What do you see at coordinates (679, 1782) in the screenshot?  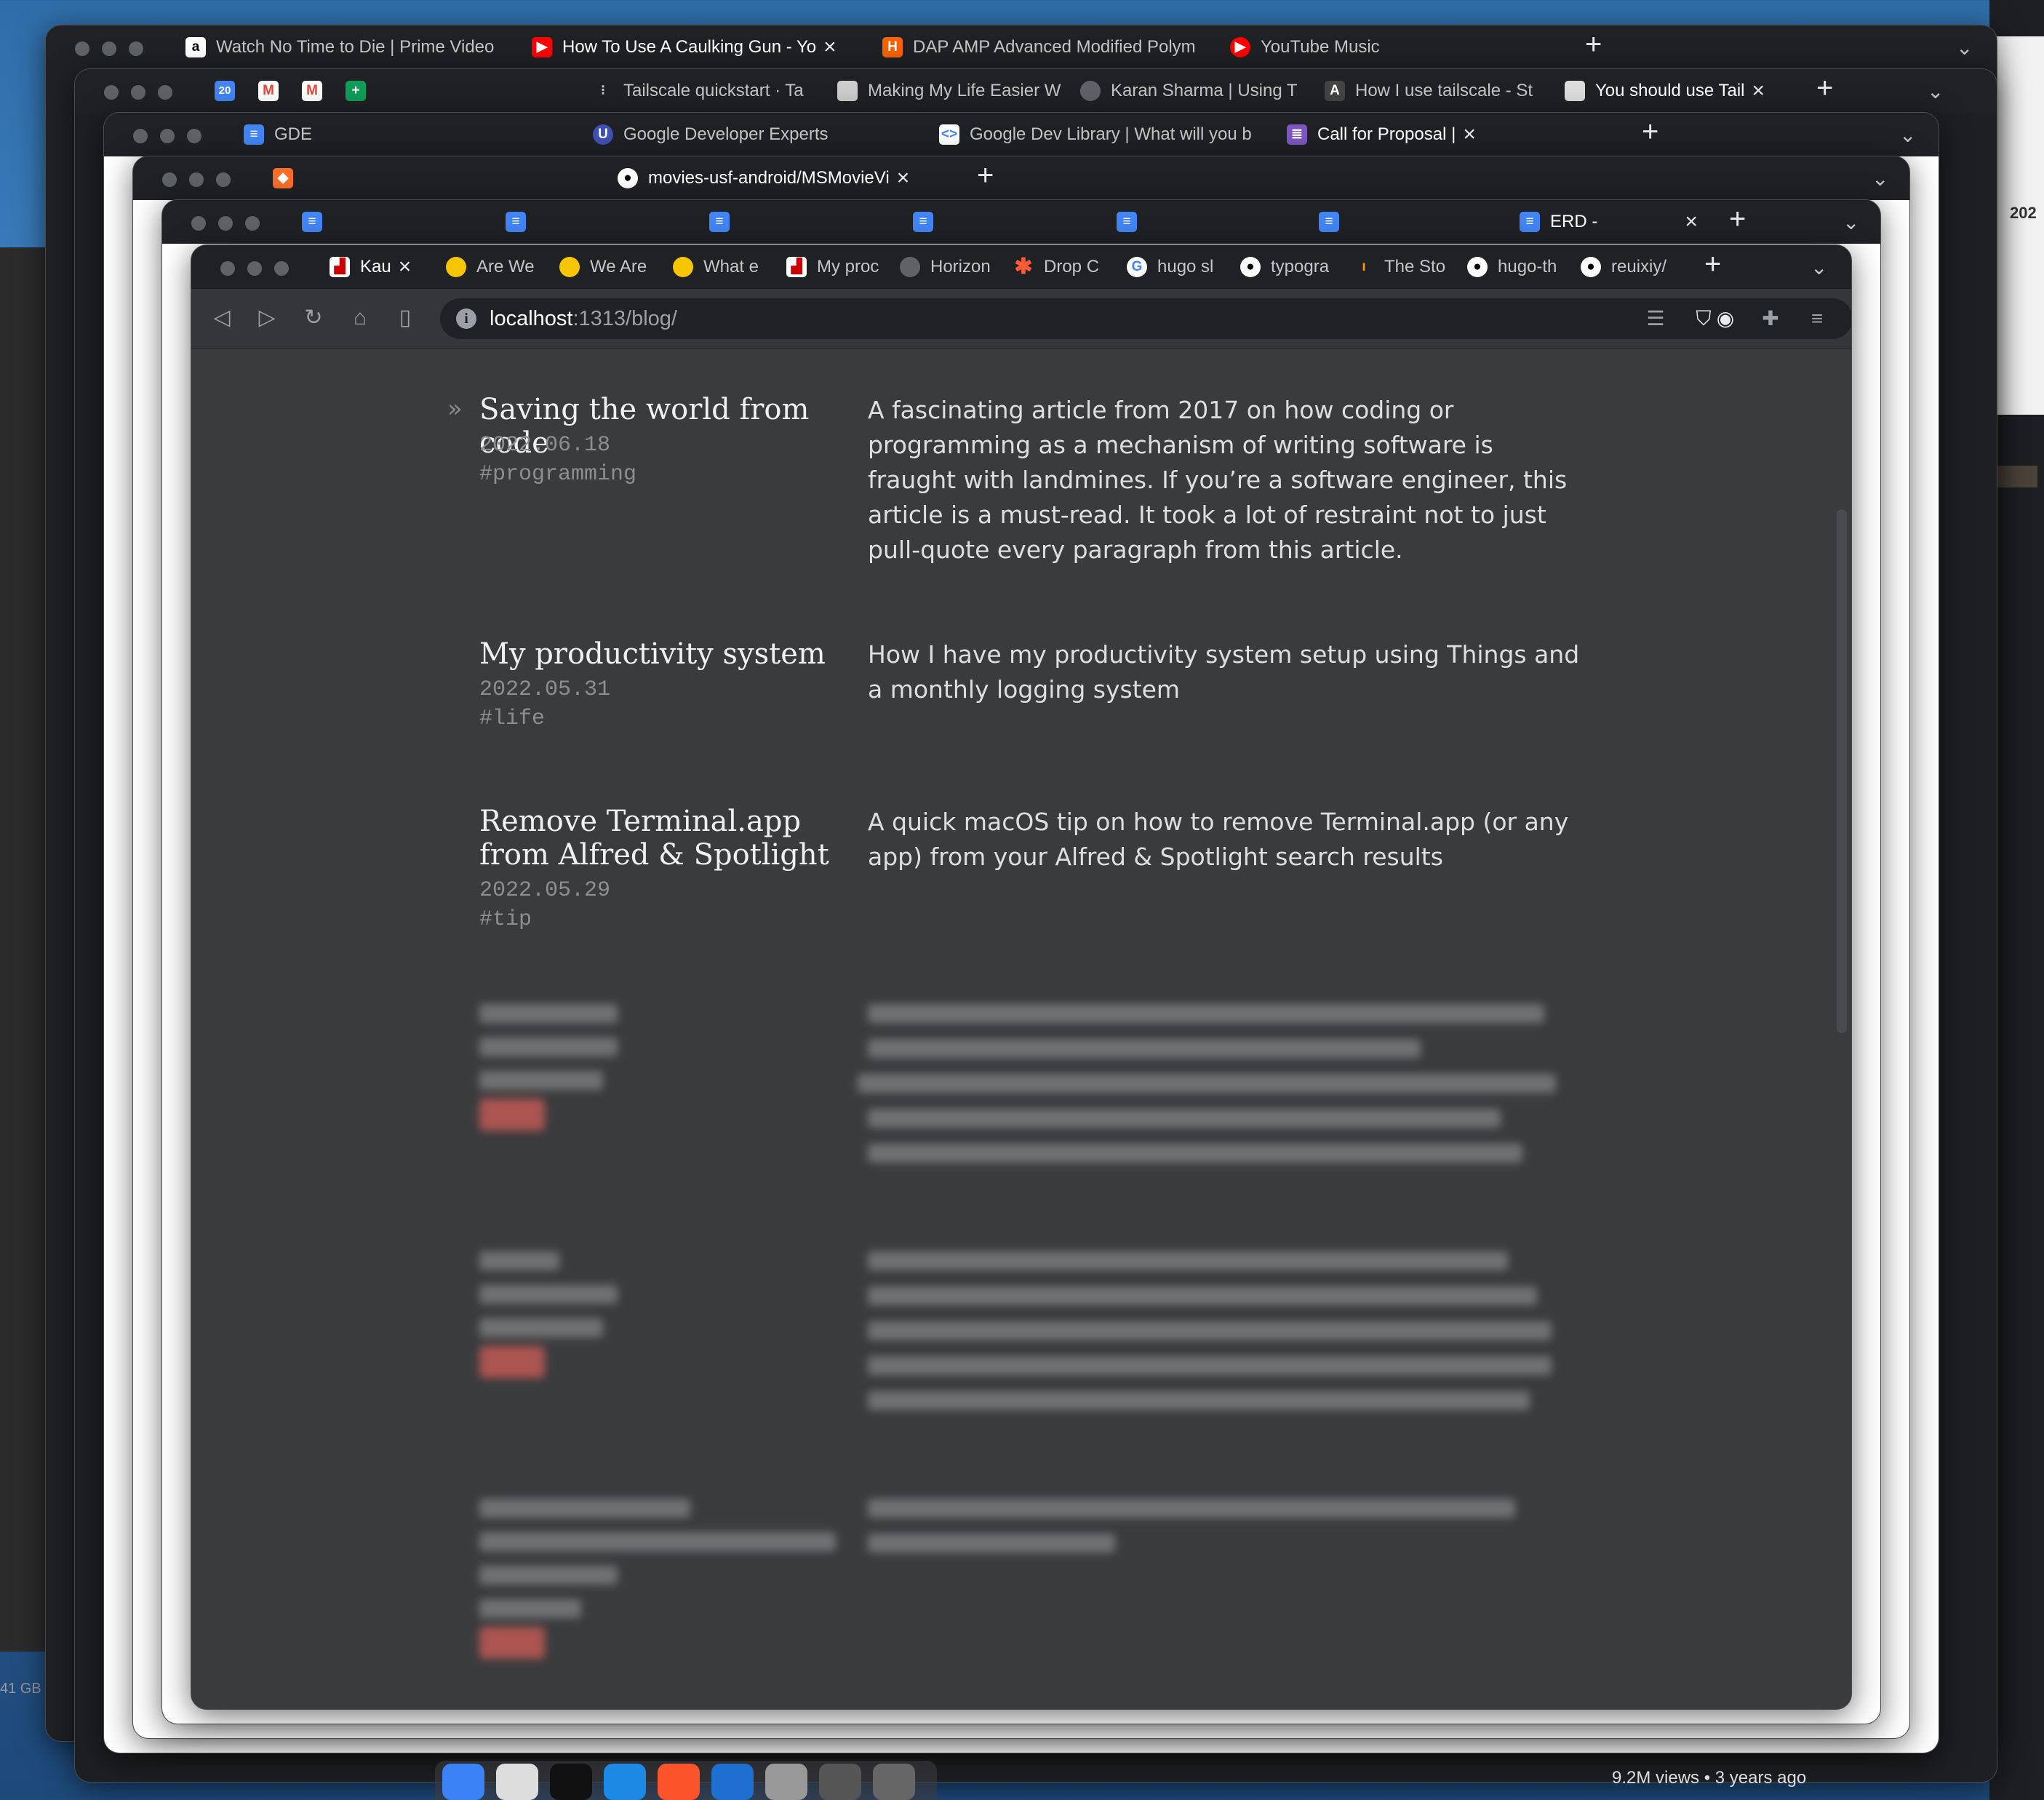 I see `brave-icon` at bounding box center [679, 1782].